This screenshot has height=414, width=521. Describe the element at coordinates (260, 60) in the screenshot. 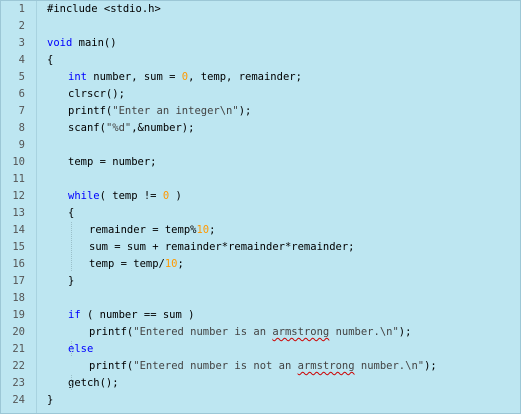

I see `code-line: 4{` at that location.